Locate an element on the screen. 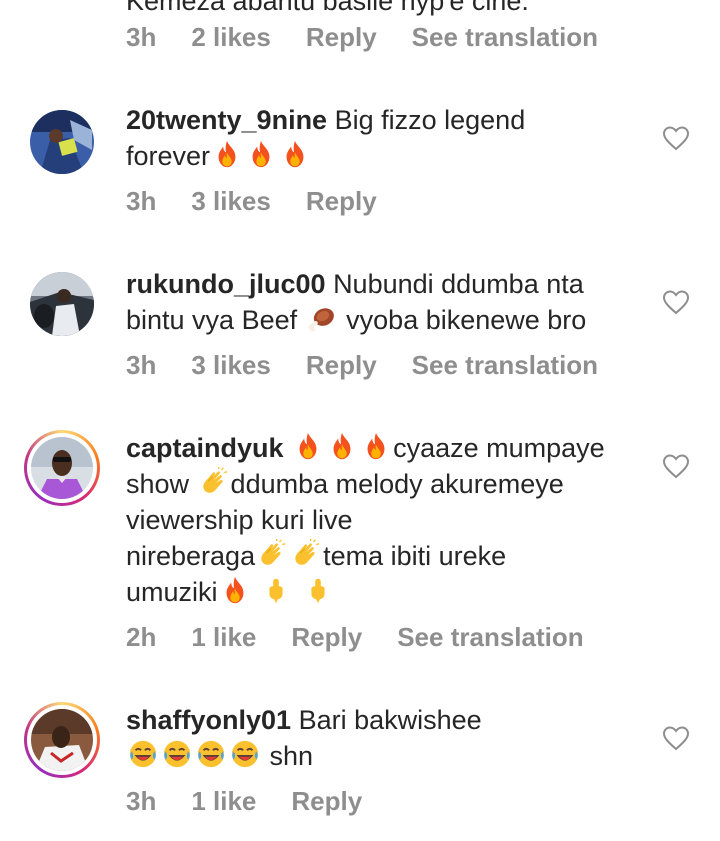  comment-body: shaffyonly01 Bari bakwishee shn is located at coordinates (381, 738).